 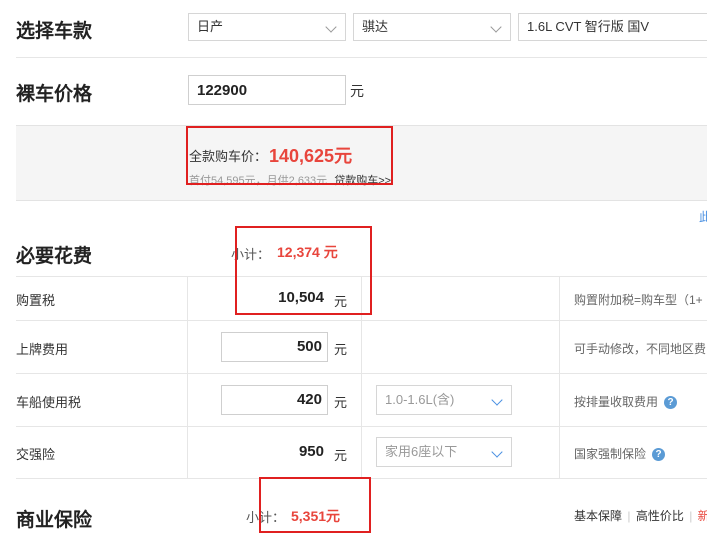 I want to click on seat-type-select: 家用6座以下, so click(x=444, y=452).